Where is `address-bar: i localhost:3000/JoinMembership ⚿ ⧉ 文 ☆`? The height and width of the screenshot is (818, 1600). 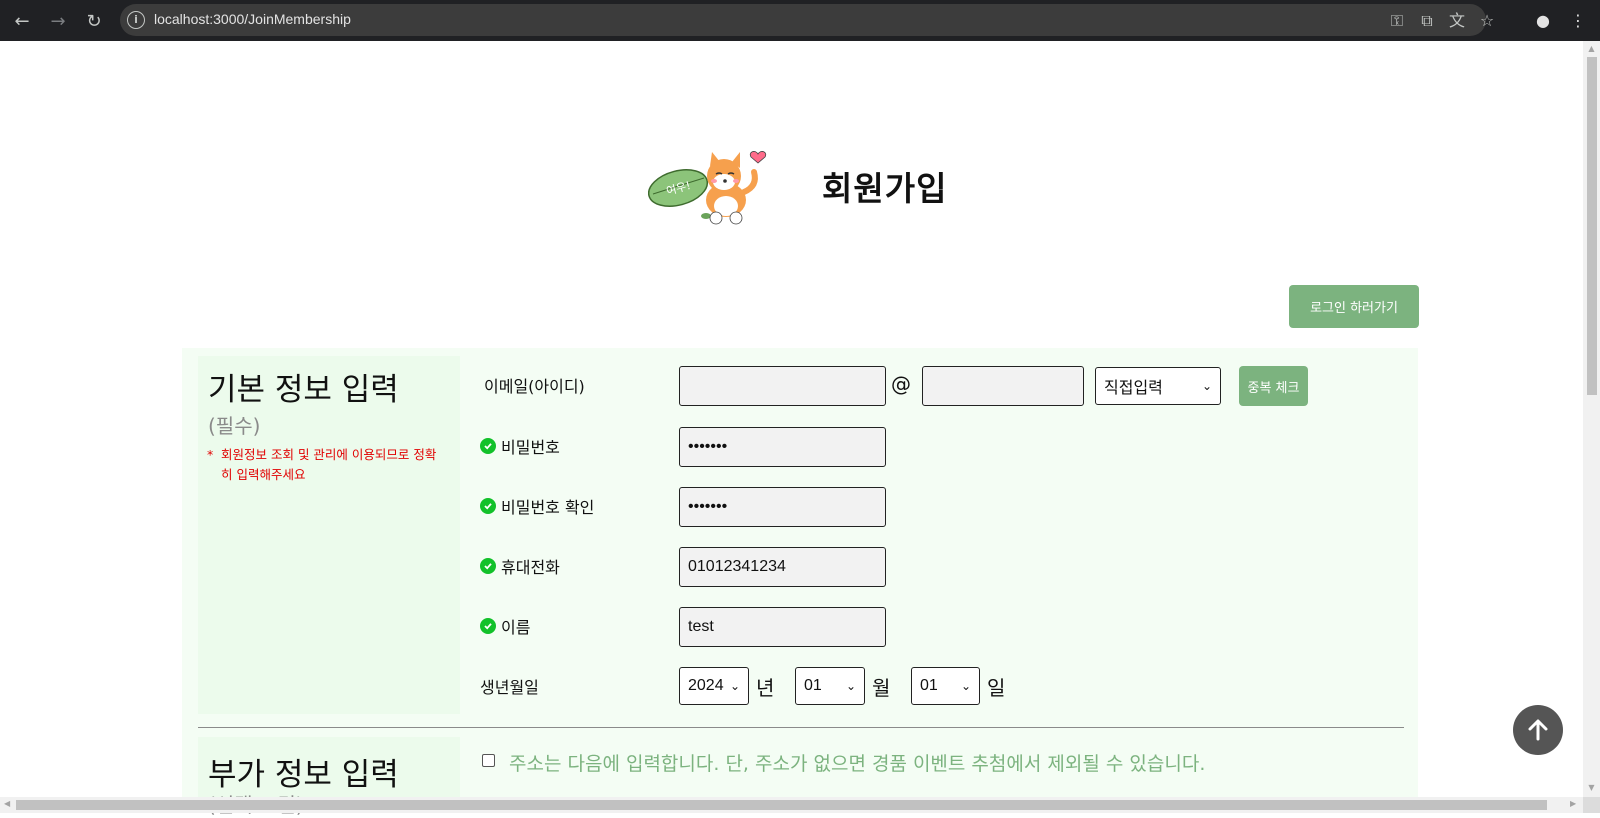
address-bar: i localhost:3000/JoinMembership ⚿ ⧉ 文 ☆ is located at coordinates (807, 20).